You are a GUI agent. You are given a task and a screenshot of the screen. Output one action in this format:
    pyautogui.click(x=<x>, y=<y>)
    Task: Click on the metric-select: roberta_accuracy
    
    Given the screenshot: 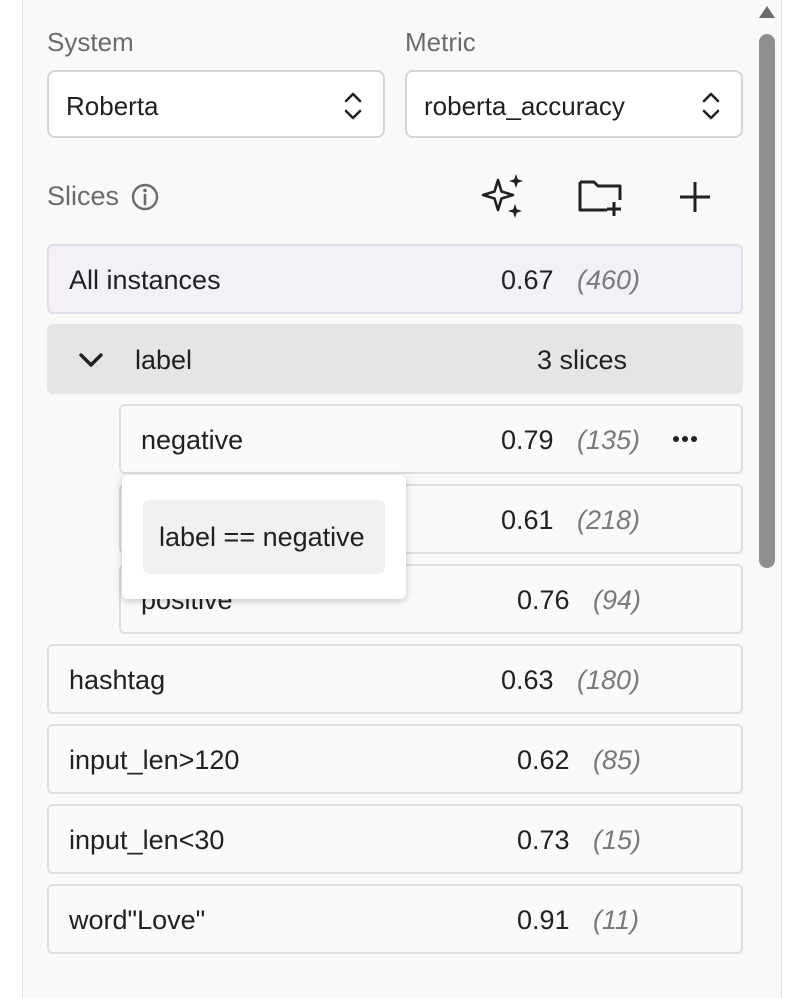 What is the action you would take?
    pyautogui.click(x=574, y=104)
    